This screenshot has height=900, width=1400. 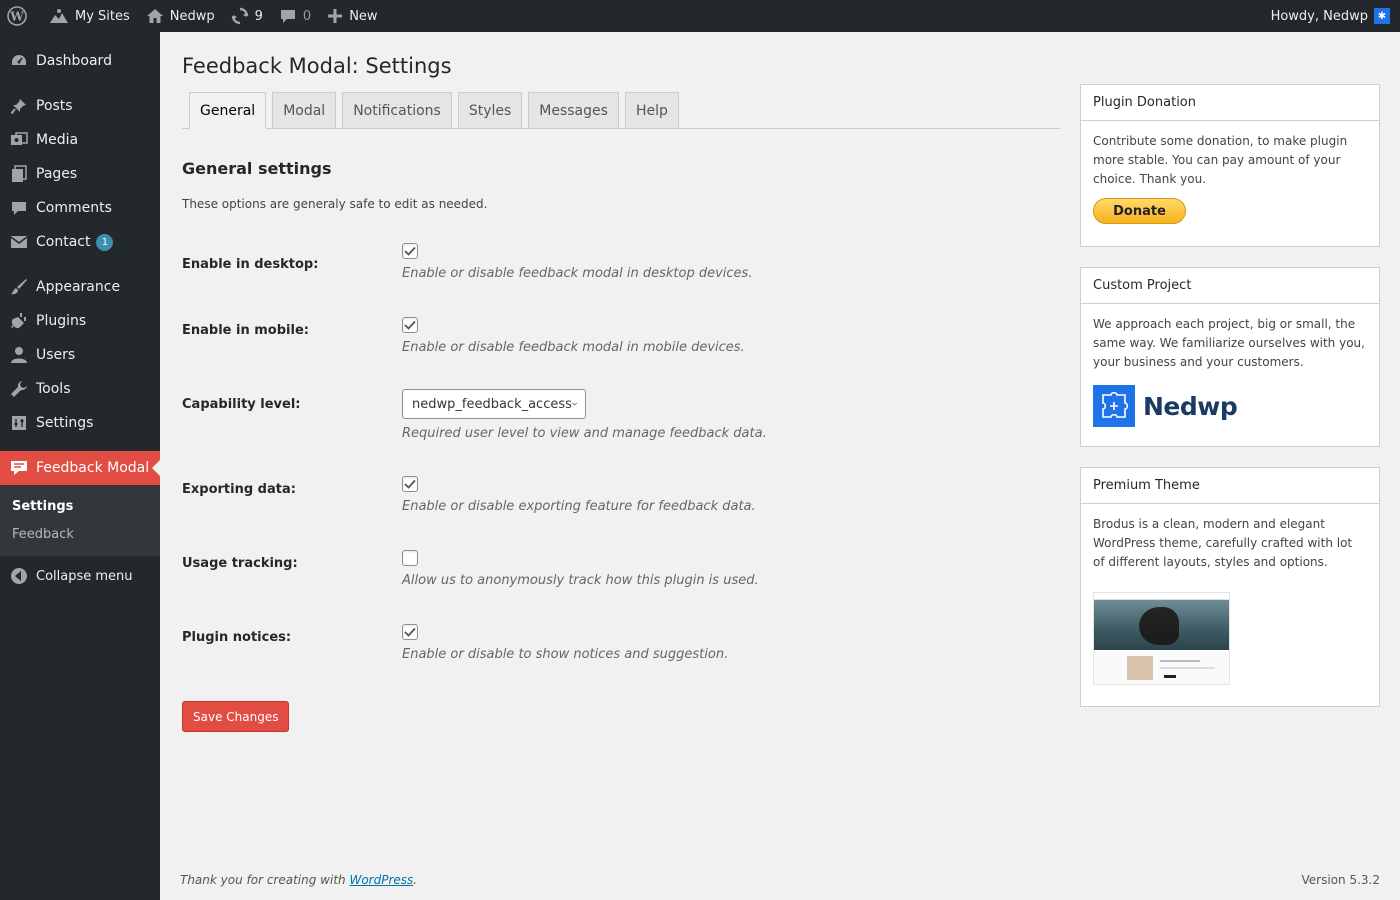 What do you see at coordinates (19, 61) in the screenshot?
I see `dashboard-icon` at bounding box center [19, 61].